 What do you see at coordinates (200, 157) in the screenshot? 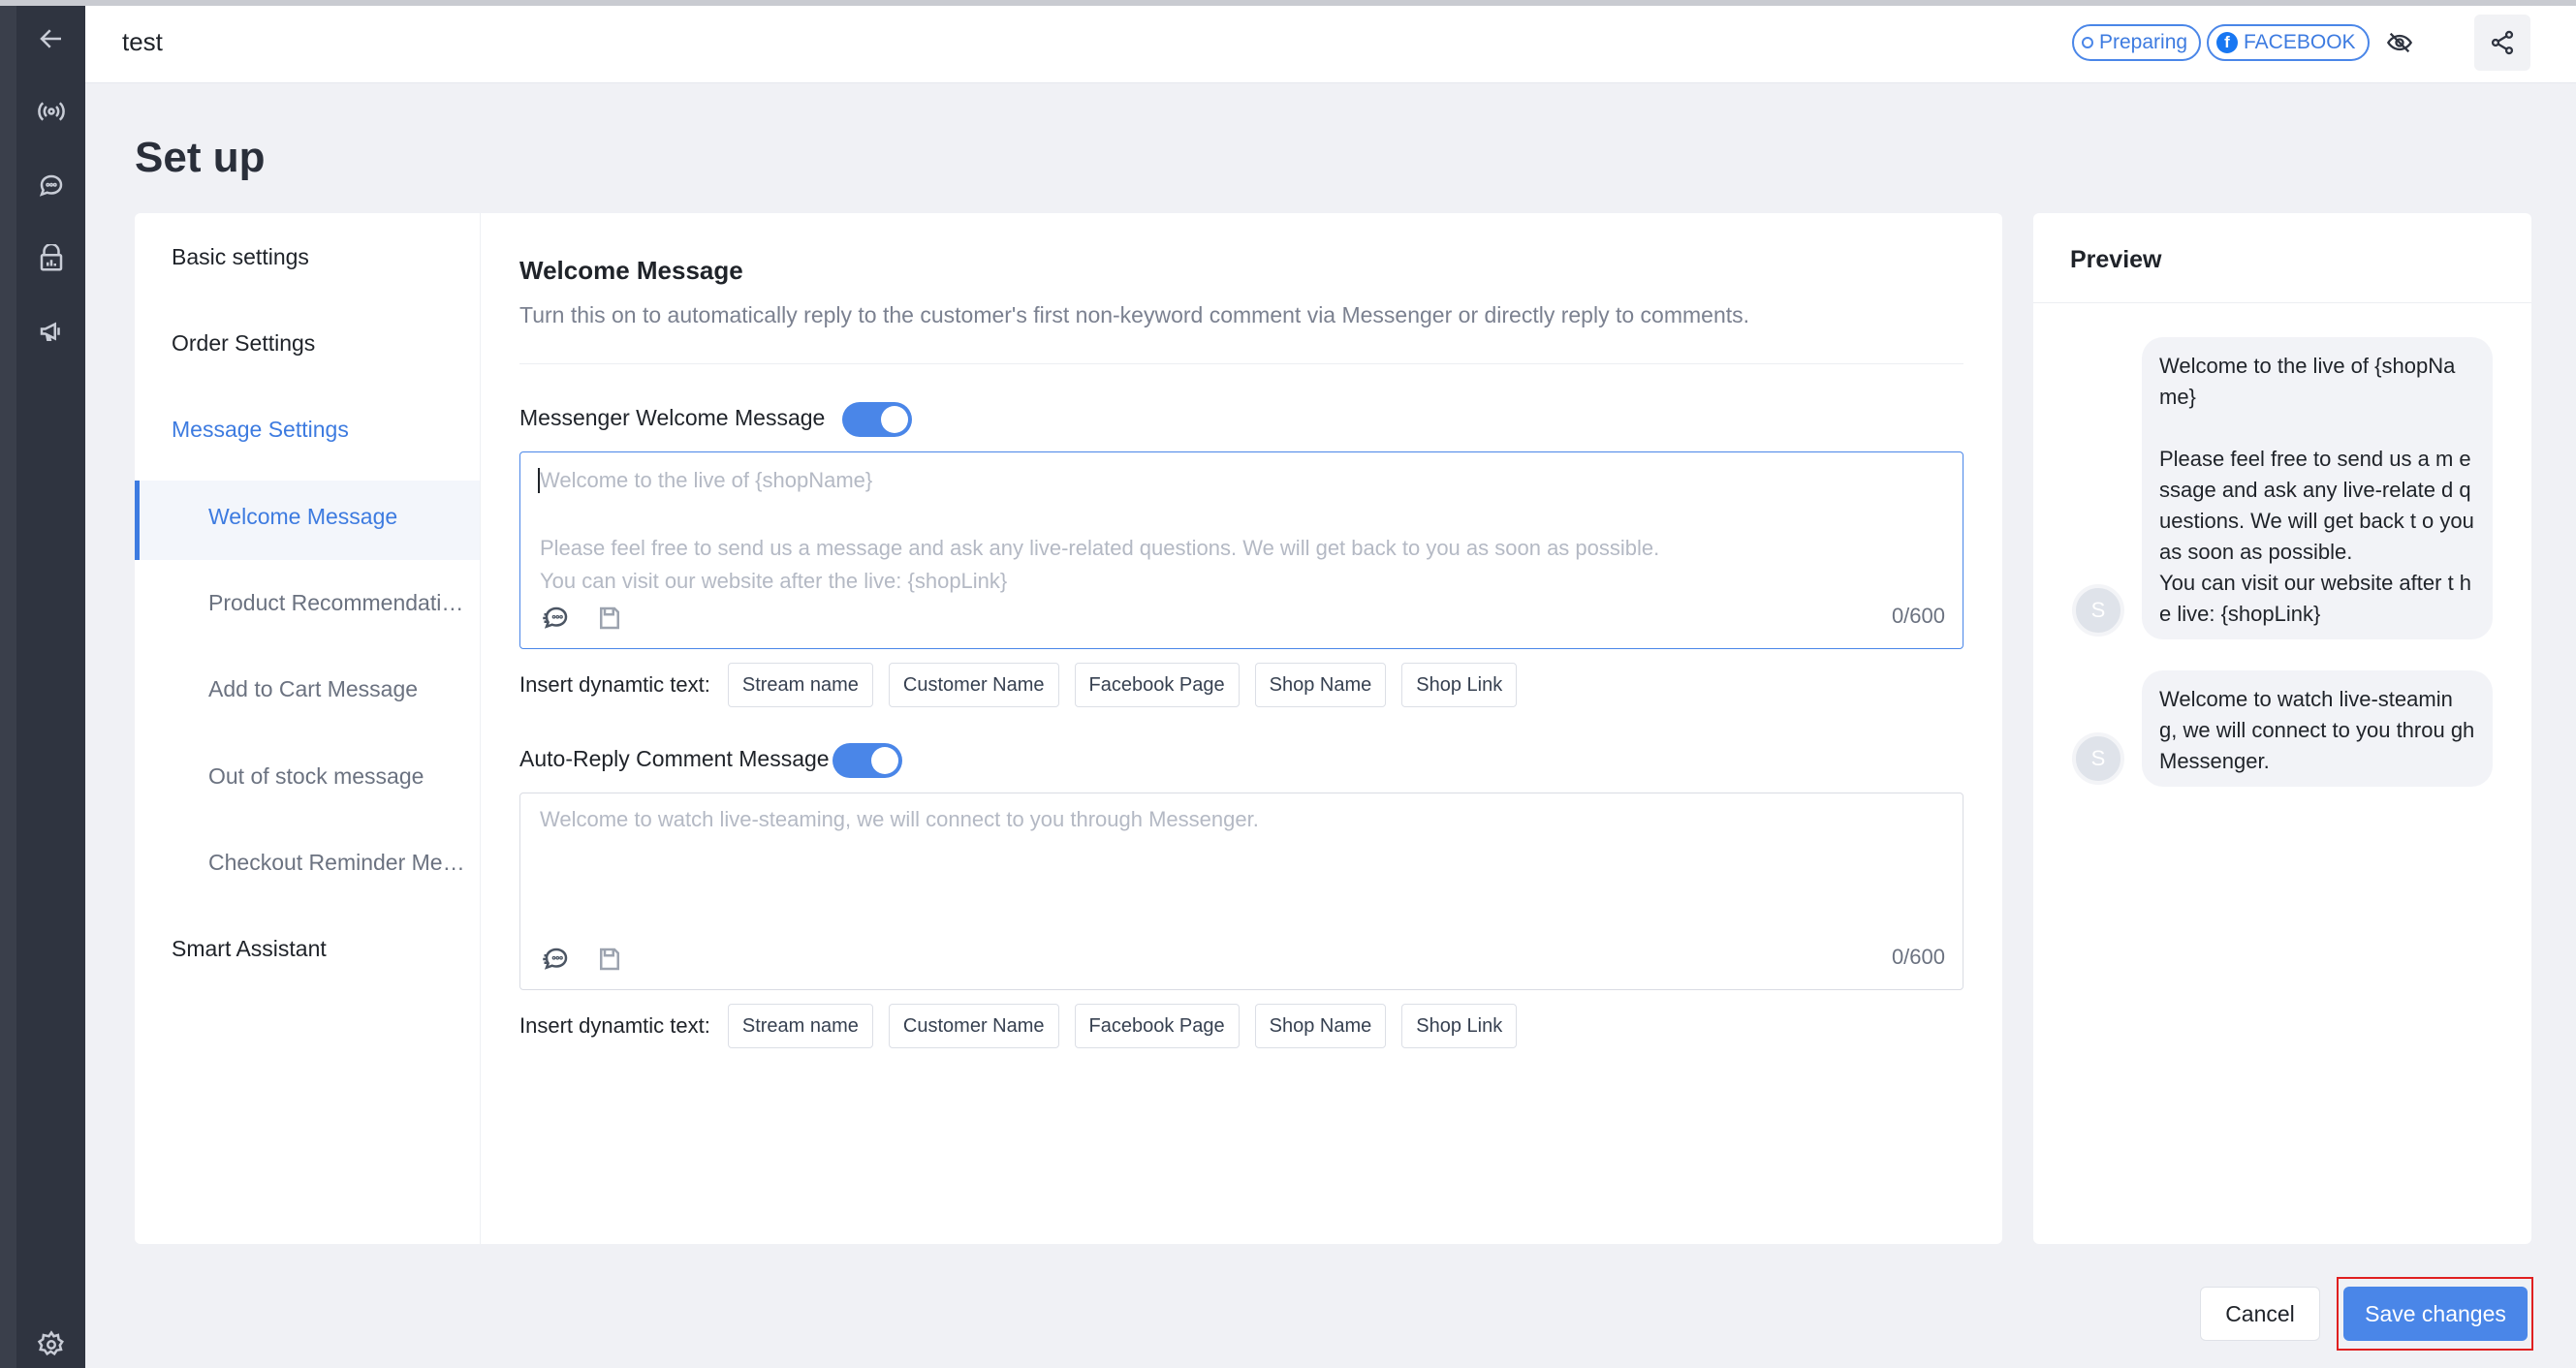
I see `page-title: Set up` at bounding box center [200, 157].